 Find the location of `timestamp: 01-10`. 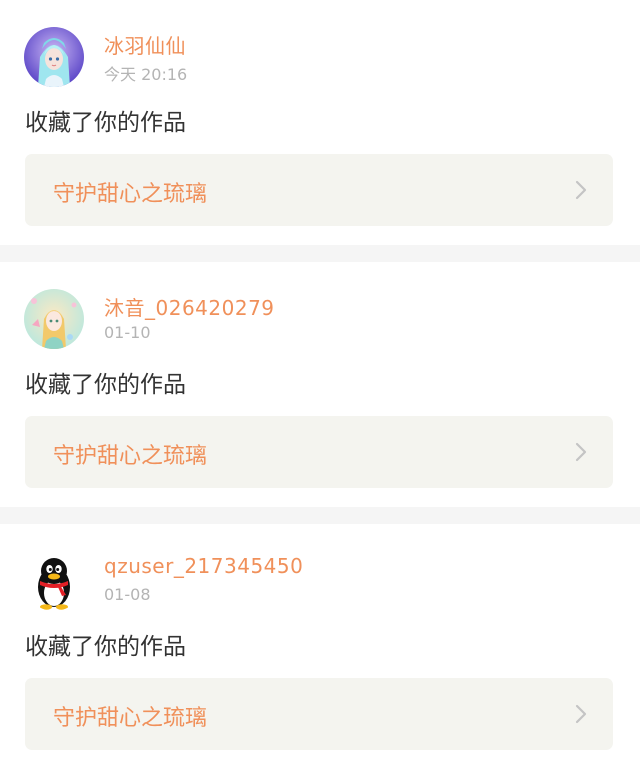

timestamp: 01-10 is located at coordinates (127, 332).